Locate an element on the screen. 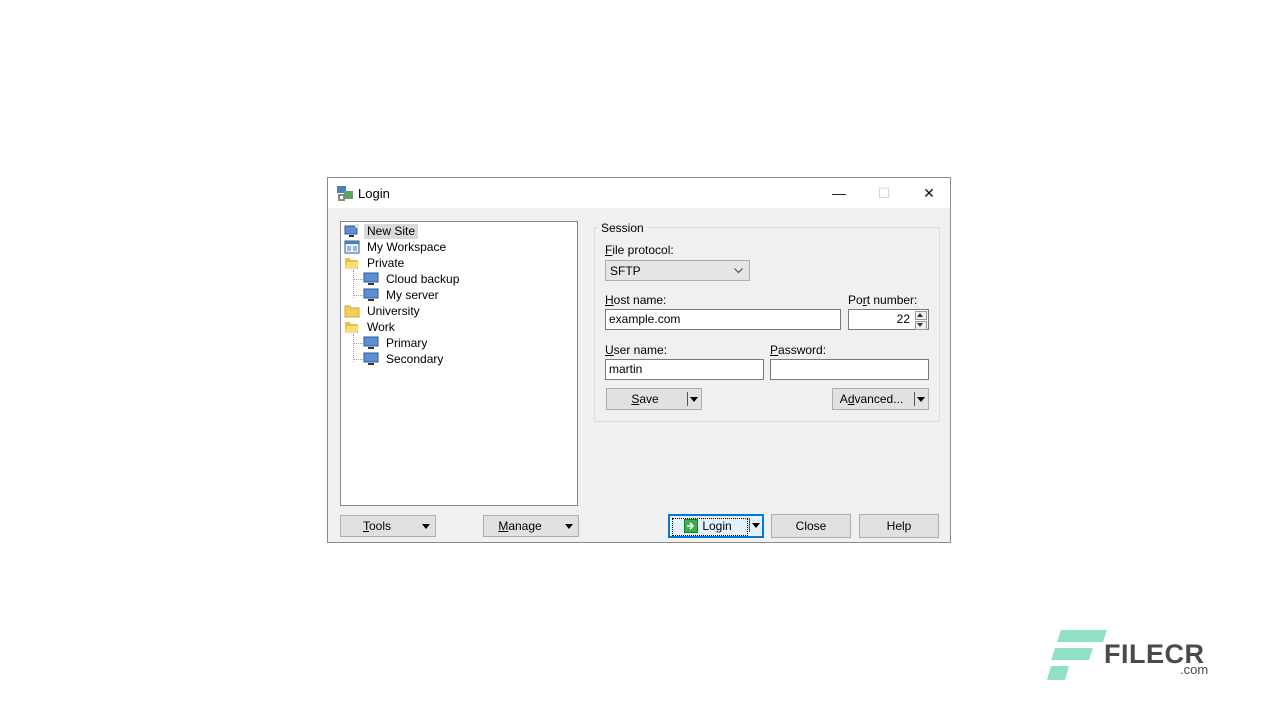 This screenshot has height=720, width=1280. close-icon: ✕ is located at coordinates (929, 192).